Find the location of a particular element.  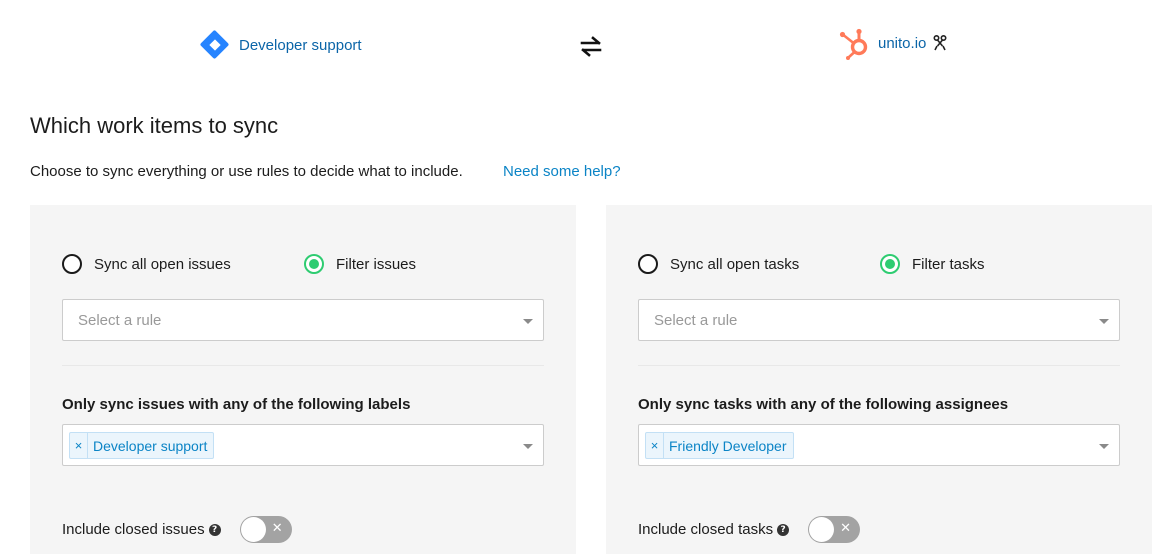

page-title: Which work items to sync is located at coordinates (154, 125).